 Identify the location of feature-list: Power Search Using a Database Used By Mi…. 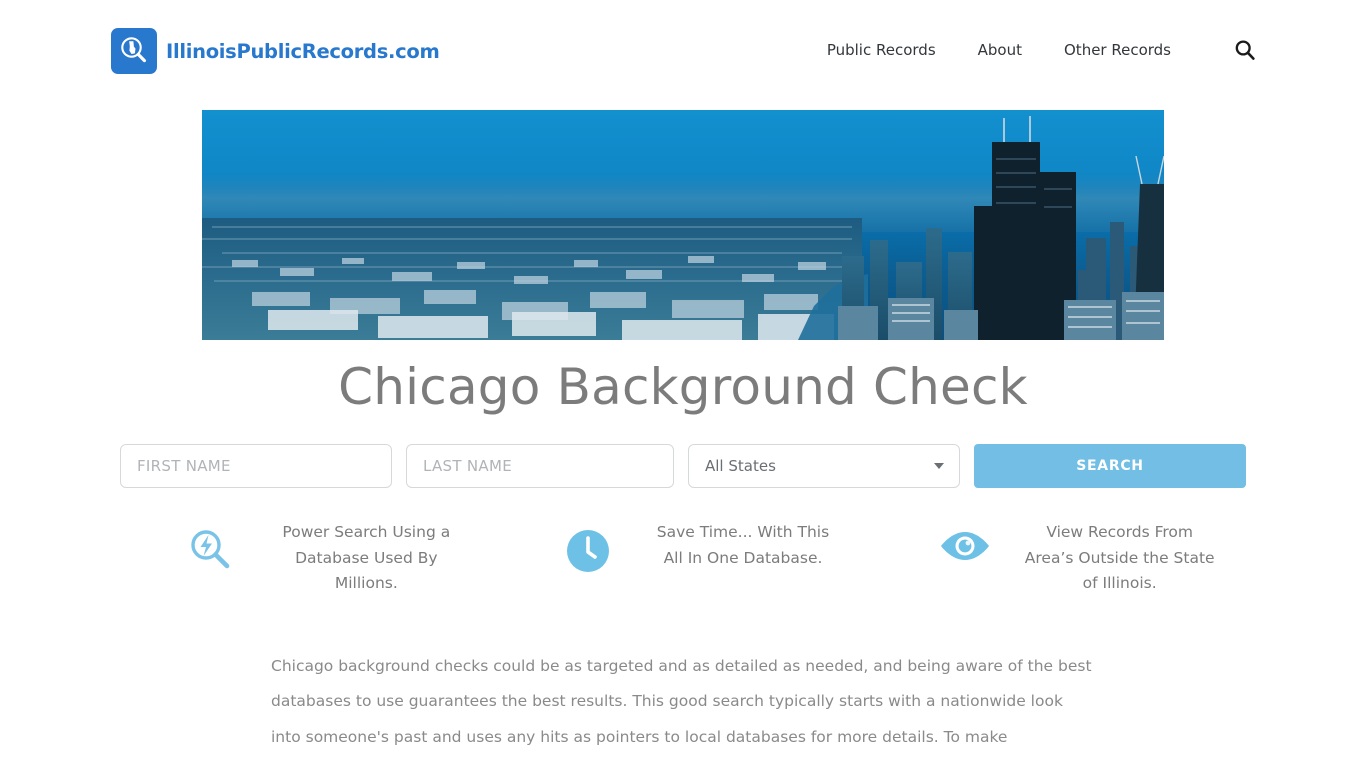
(683, 558).